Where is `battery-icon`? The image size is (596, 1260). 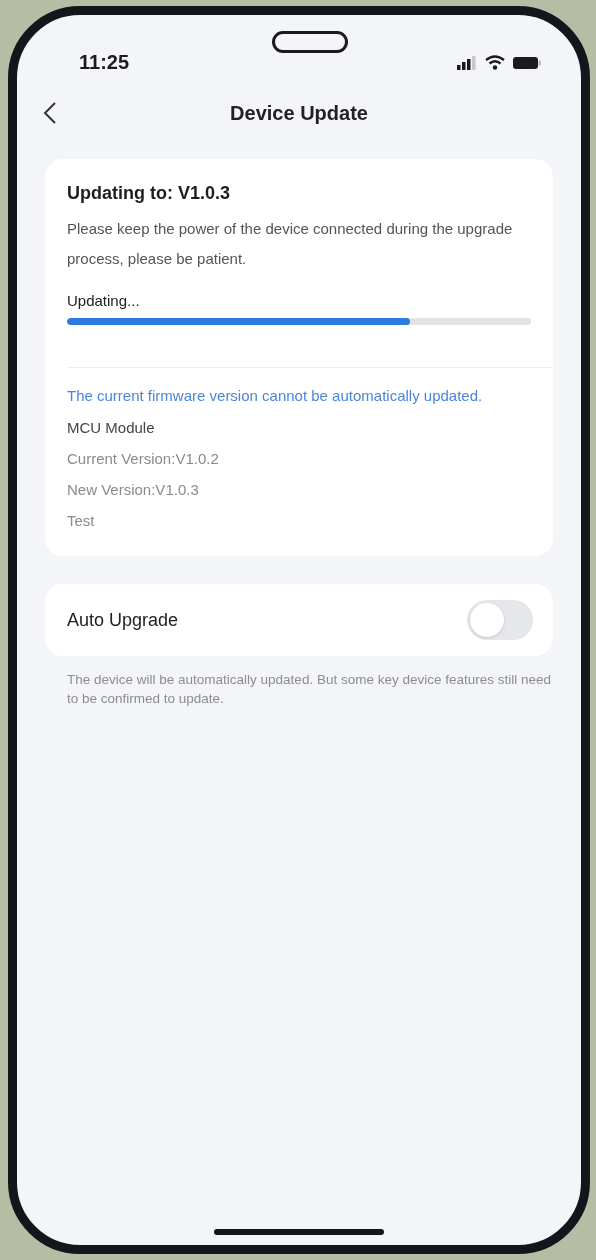
battery-icon is located at coordinates (527, 62).